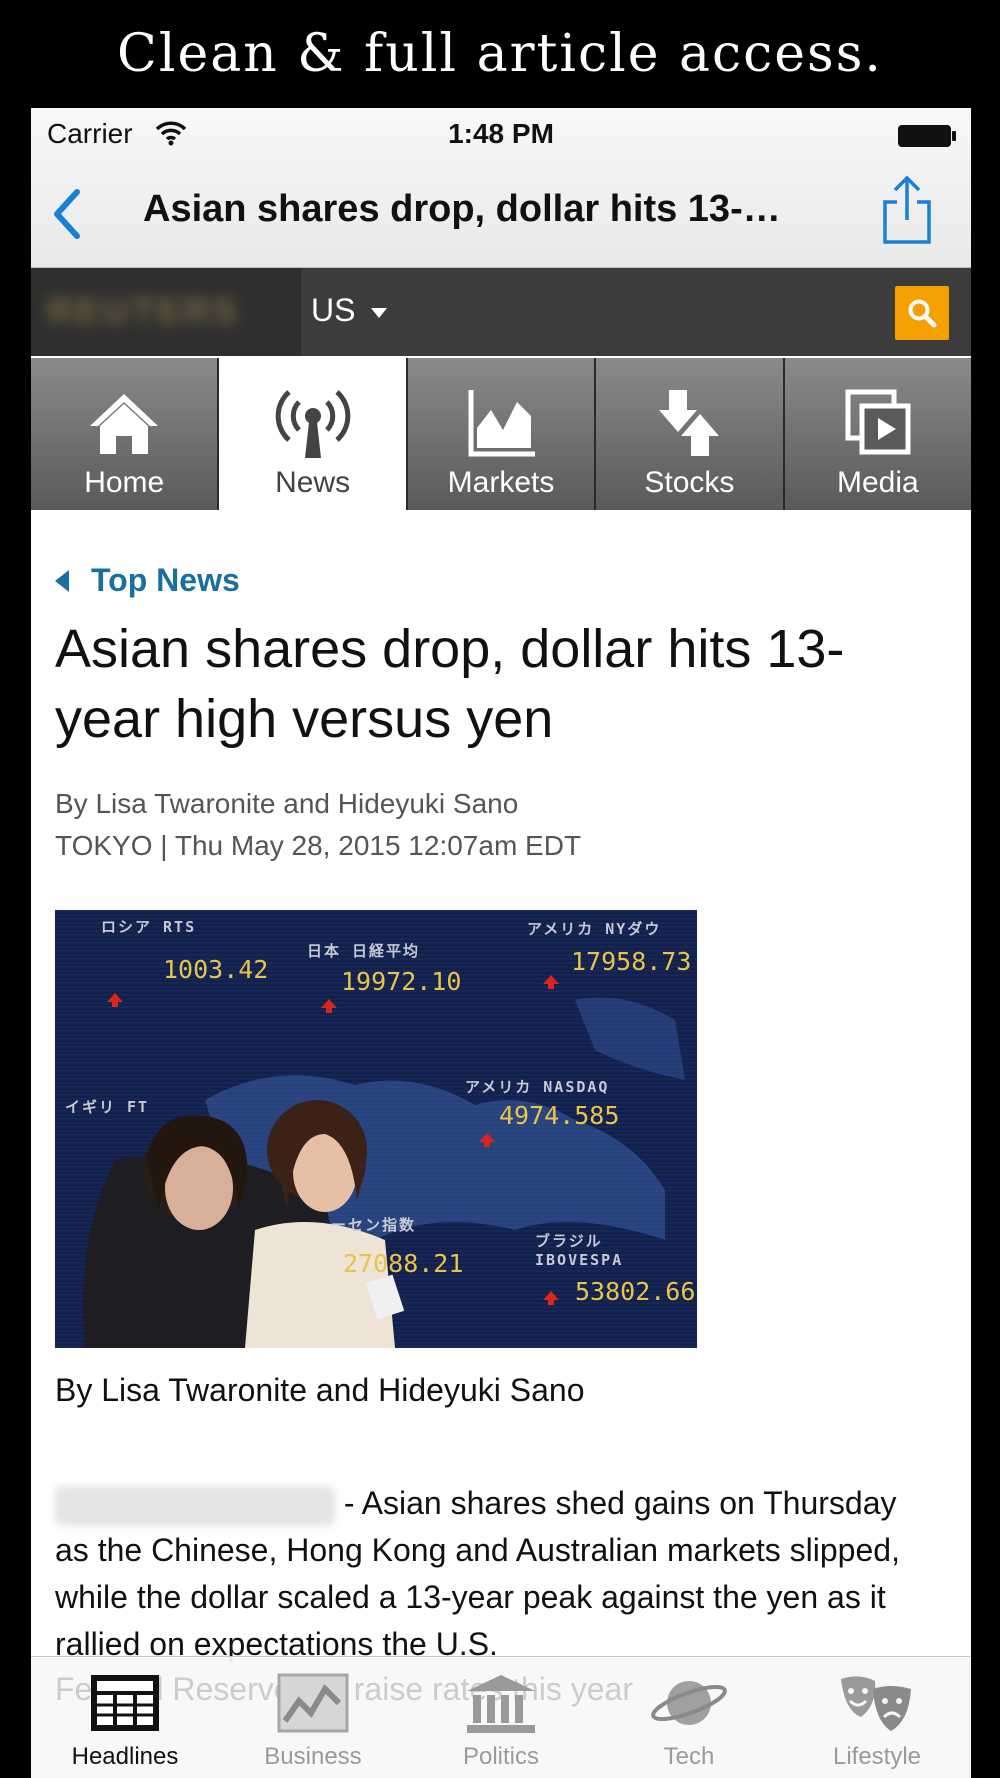  Describe the element at coordinates (287, 803) in the screenshot. I see `article-byline: By Lisa Twaronite and Hideyuki Sano` at that location.